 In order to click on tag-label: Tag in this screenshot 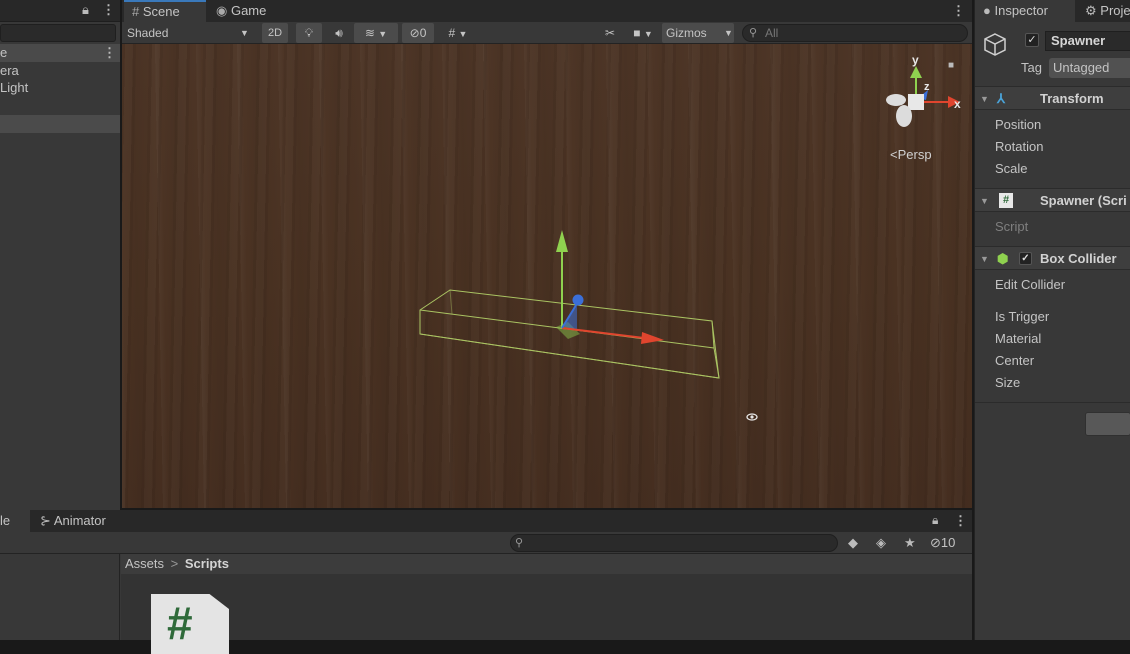, I will do `click(1031, 67)`.